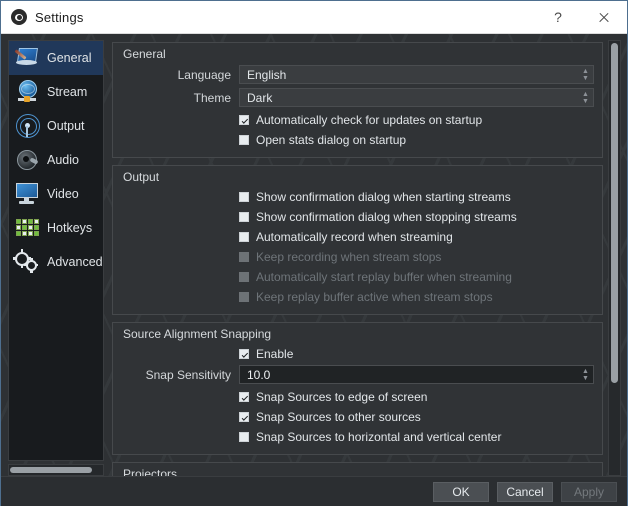 This screenshot has width=628, height=506. I want to click on sidebar-item-advanced: Advanced, so click(56, 262).